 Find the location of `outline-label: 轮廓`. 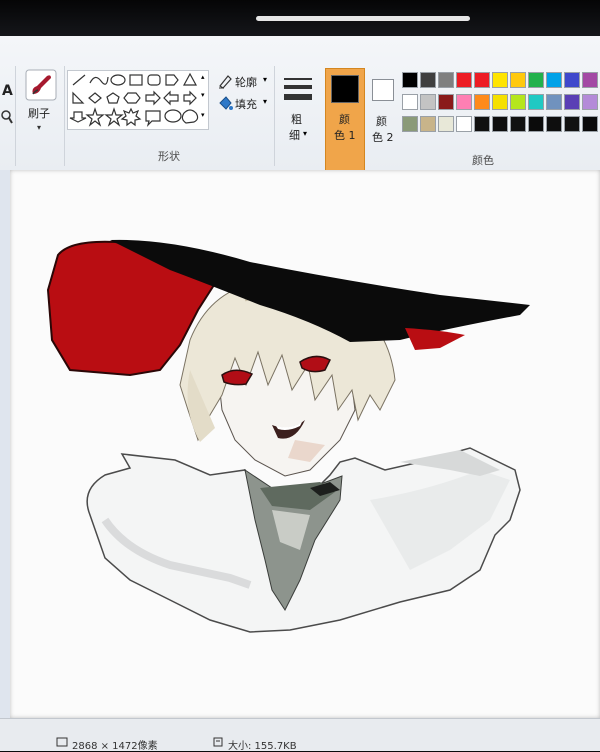

outline-label: 轮廓 is located at coordinates (246, 82).